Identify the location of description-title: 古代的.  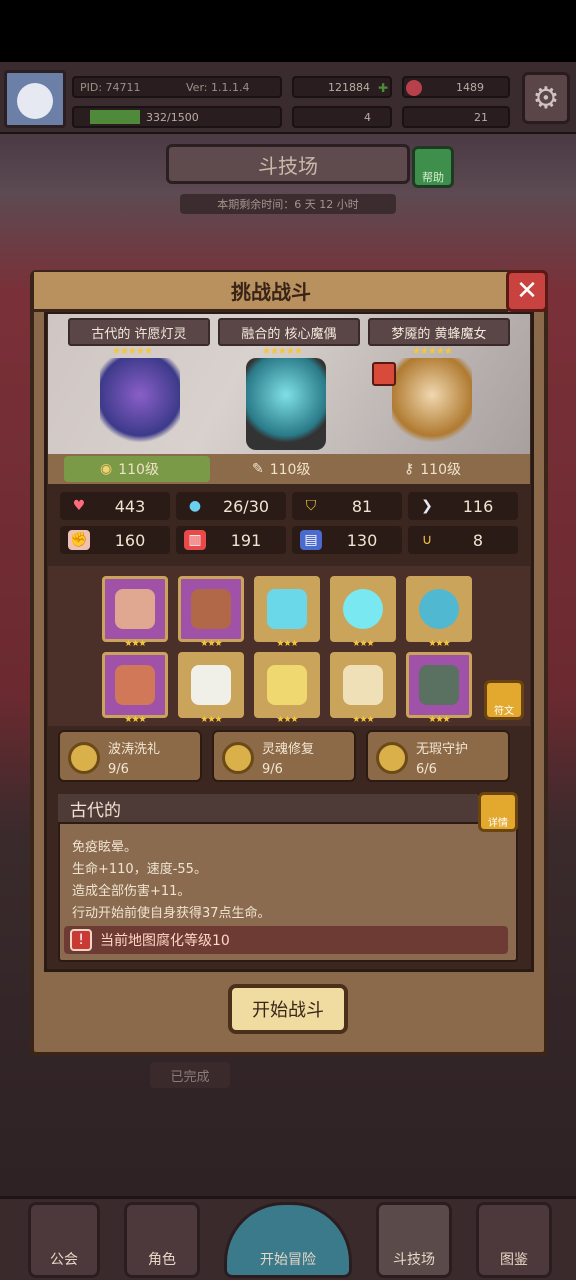
(268, 809).